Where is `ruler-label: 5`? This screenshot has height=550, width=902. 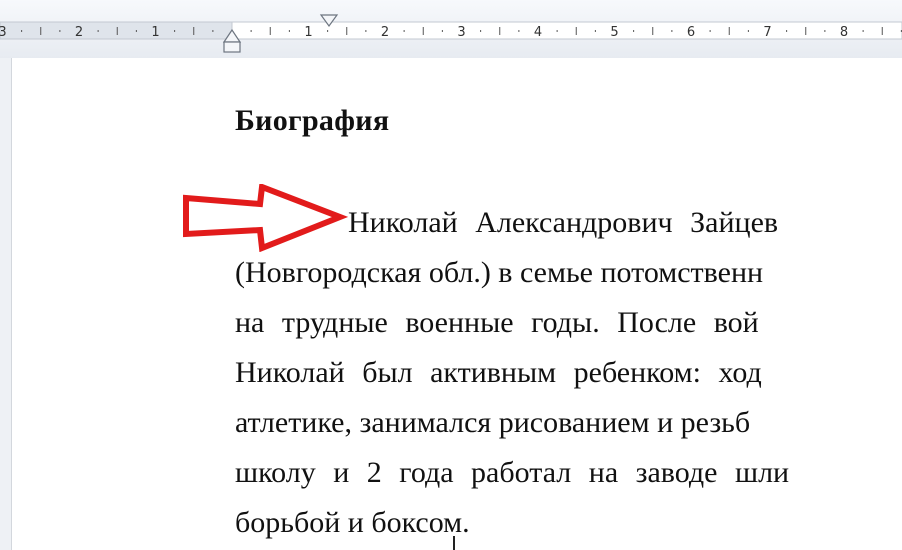
ruler-label: 5 is located at coordinates (614, 32).